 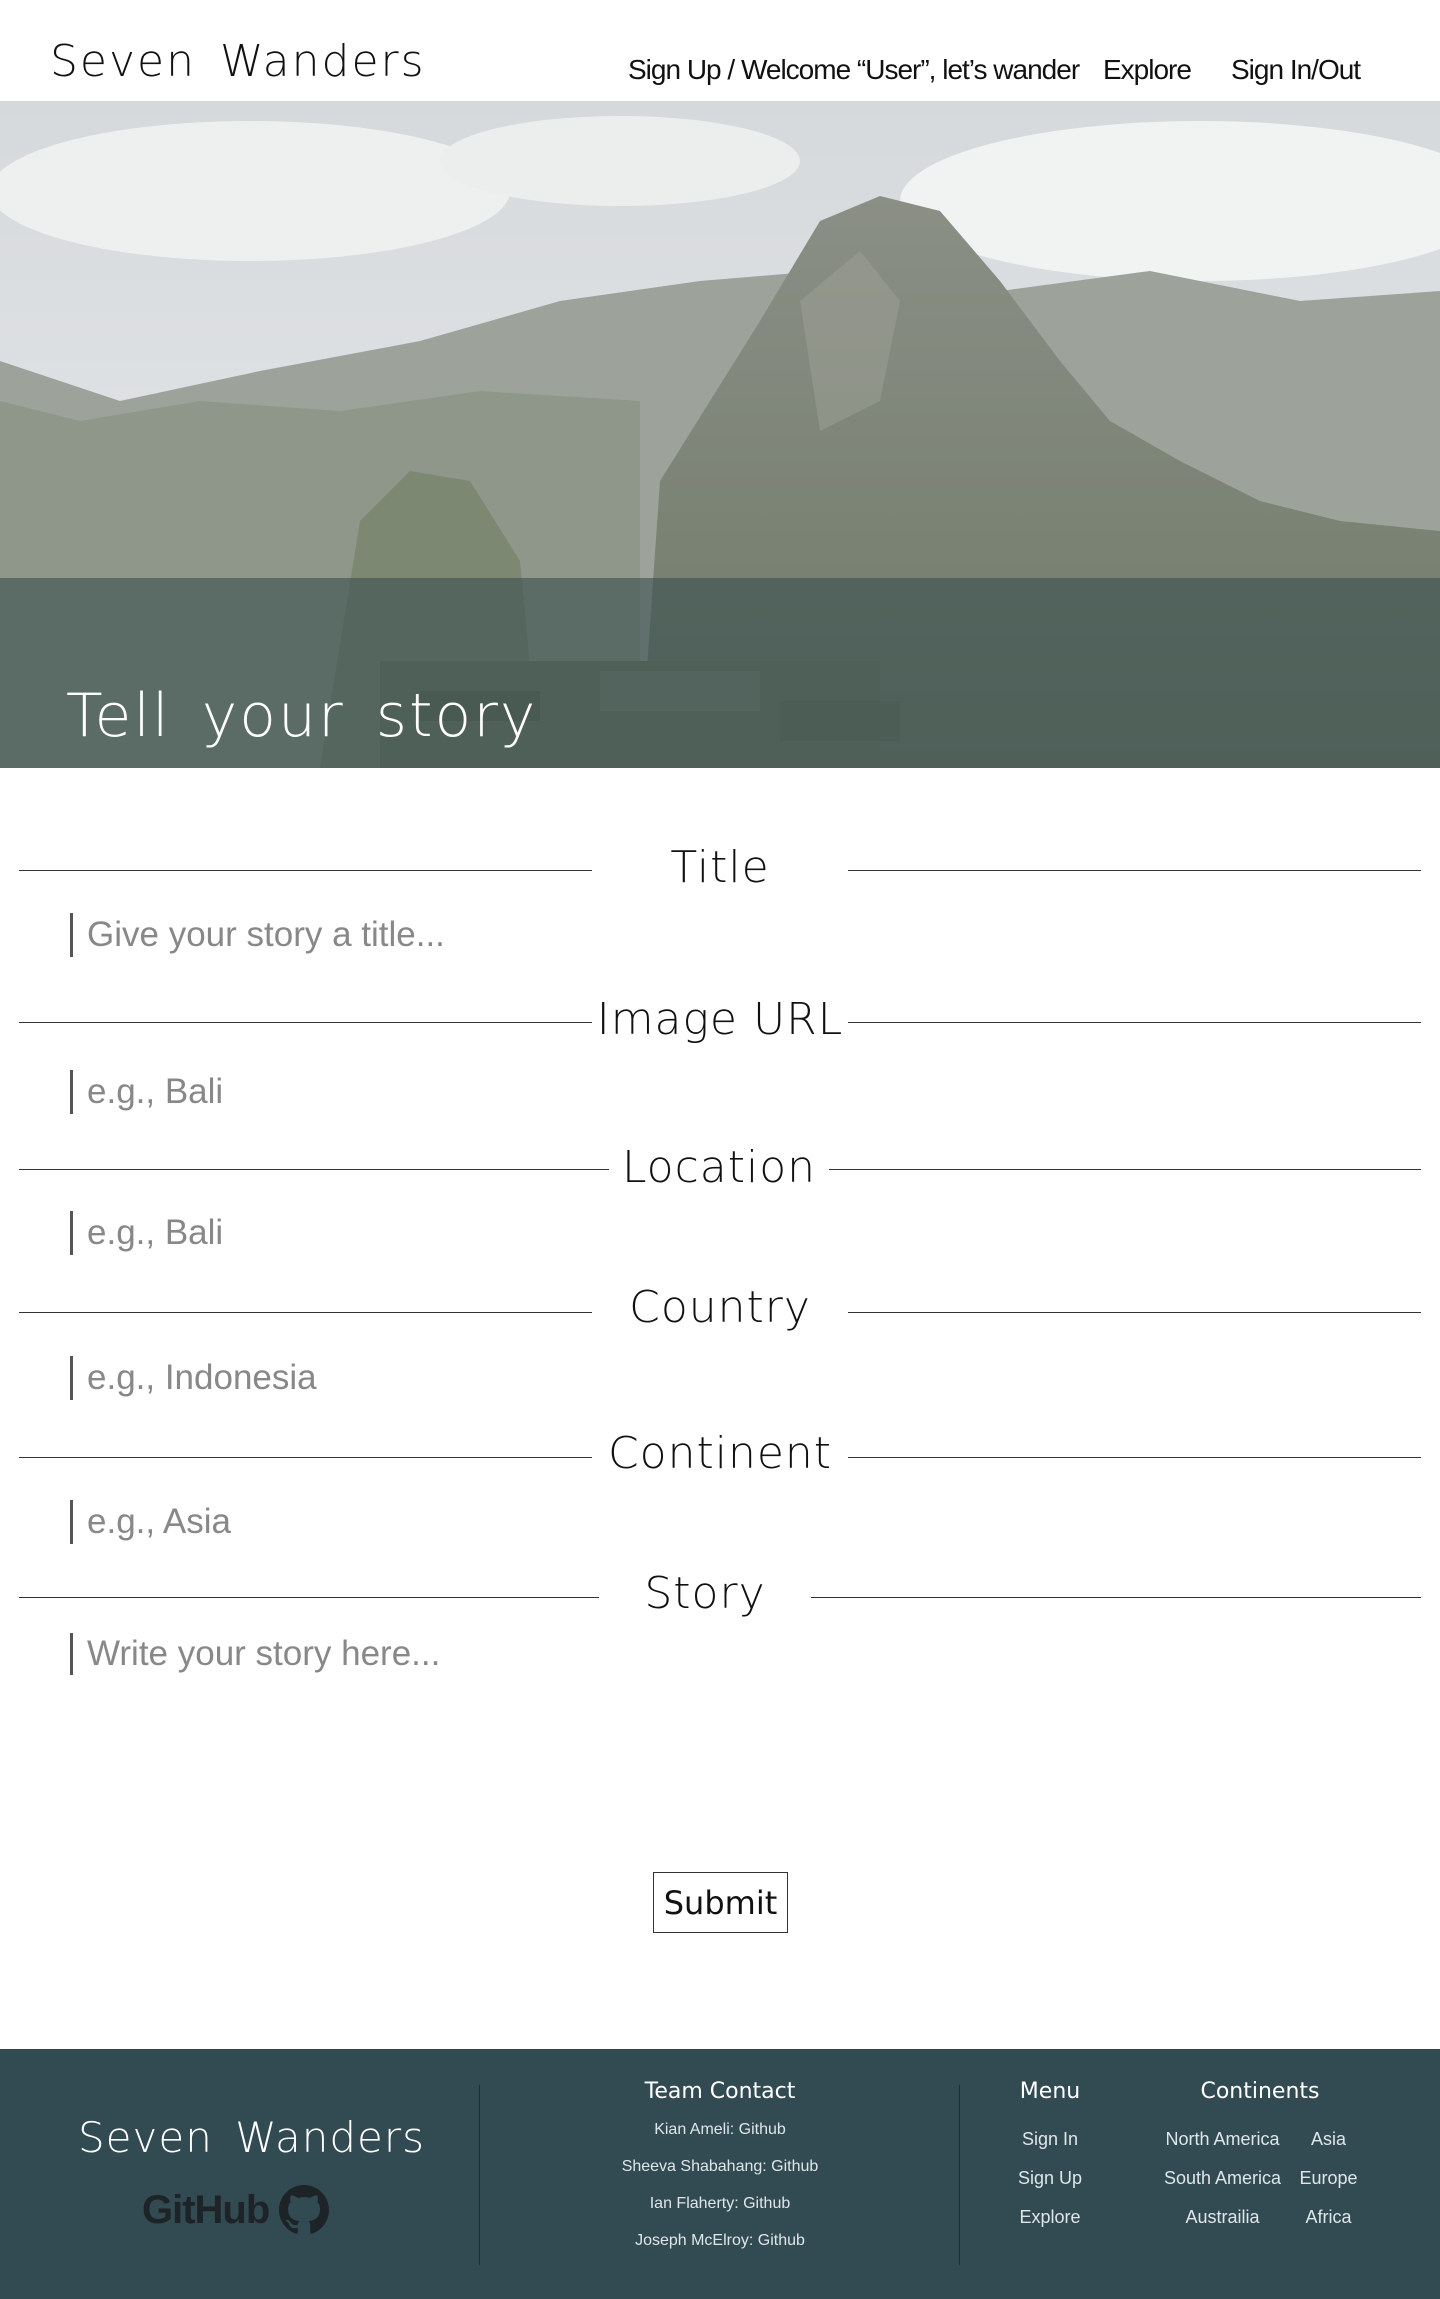 What do you see at coordinates (305, 1022) in the screenshot?
I see `image-url-divider-left` at bounding box center [305, 1022].